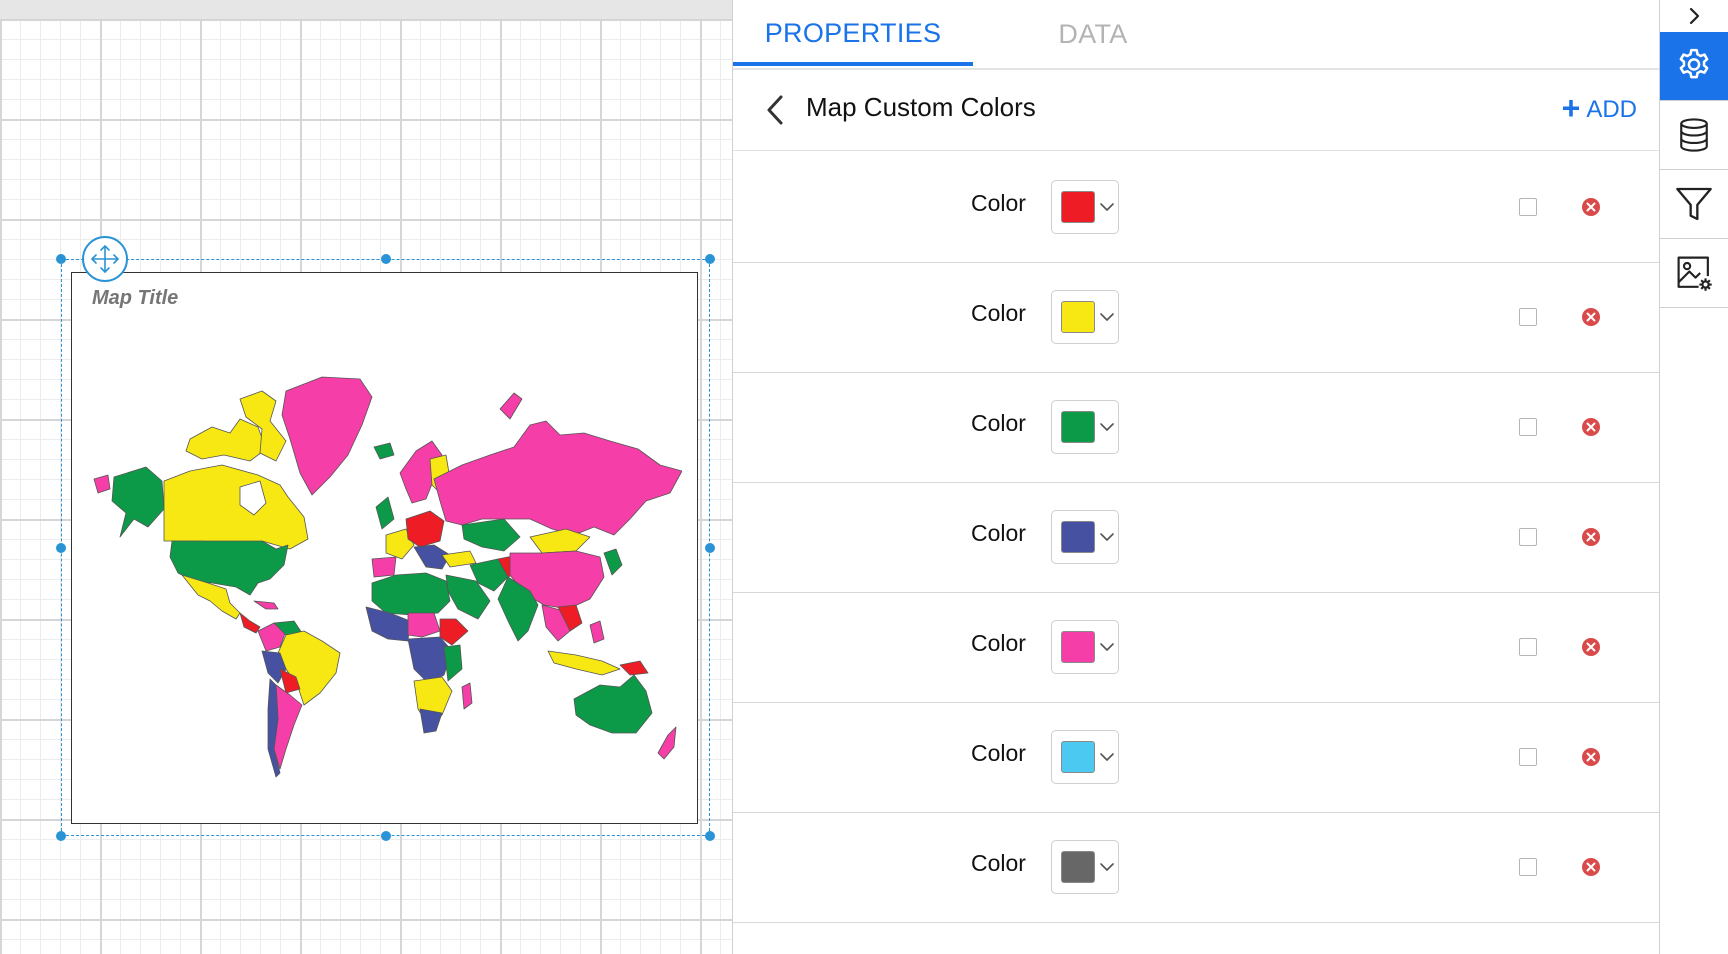 The width and height of the screenshot is (1728, 954). I want to click on resize-handle-e, so click(710, 548).